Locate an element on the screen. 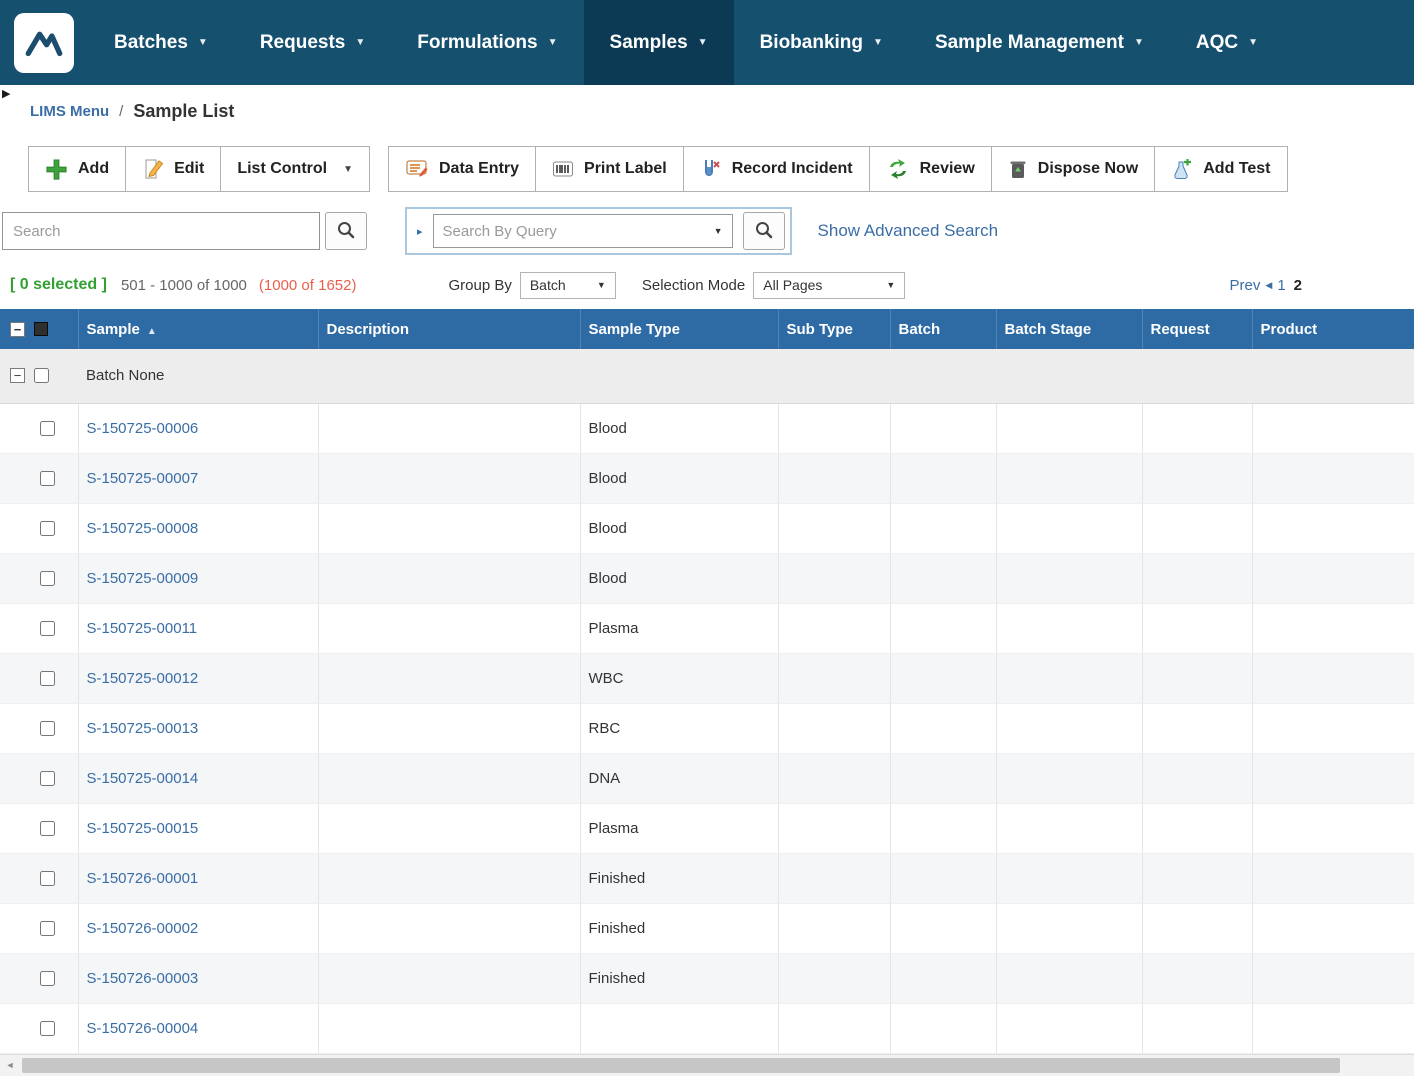 Image resolution: width=1414 pixels, height=1086 pixels. prev-page-link: Prev is located at coordinates (1245, 285).